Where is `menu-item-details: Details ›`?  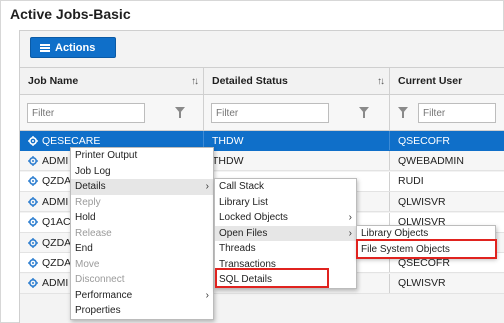 menu-item-details: Details › is located at coordinates (142, 187).